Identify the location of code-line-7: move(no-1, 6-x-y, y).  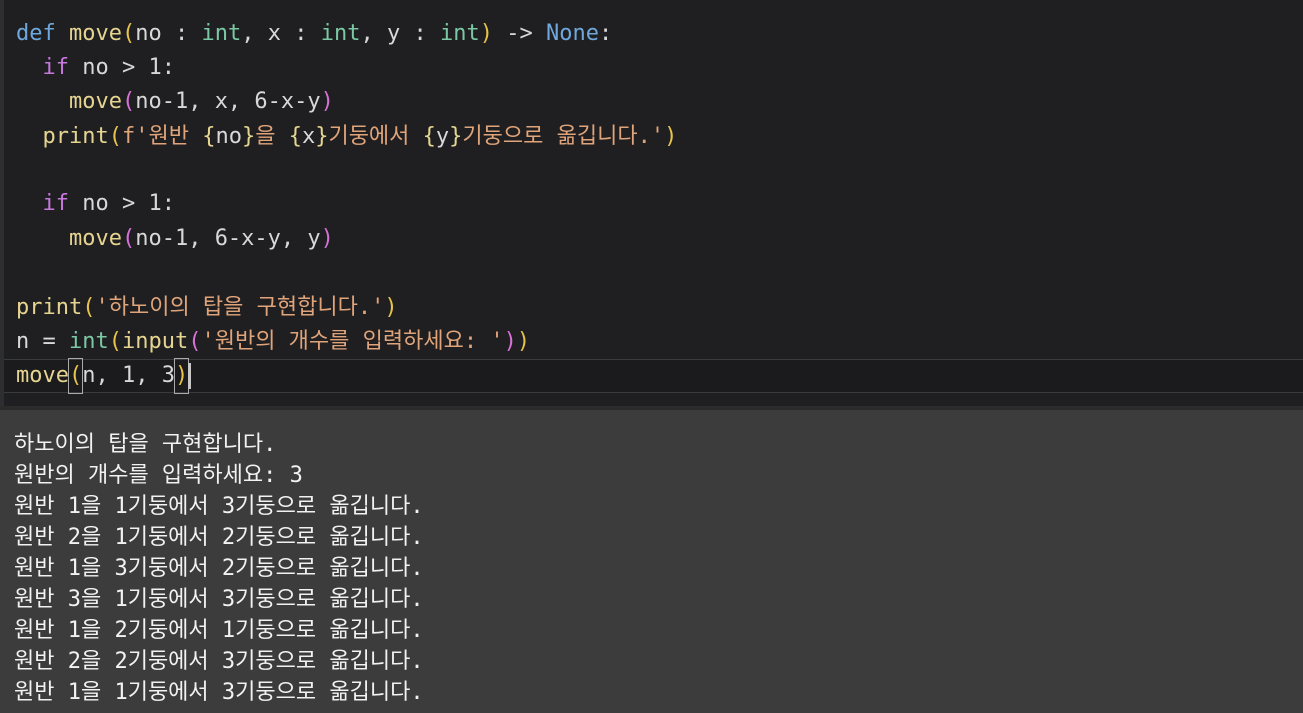
(175, 239).